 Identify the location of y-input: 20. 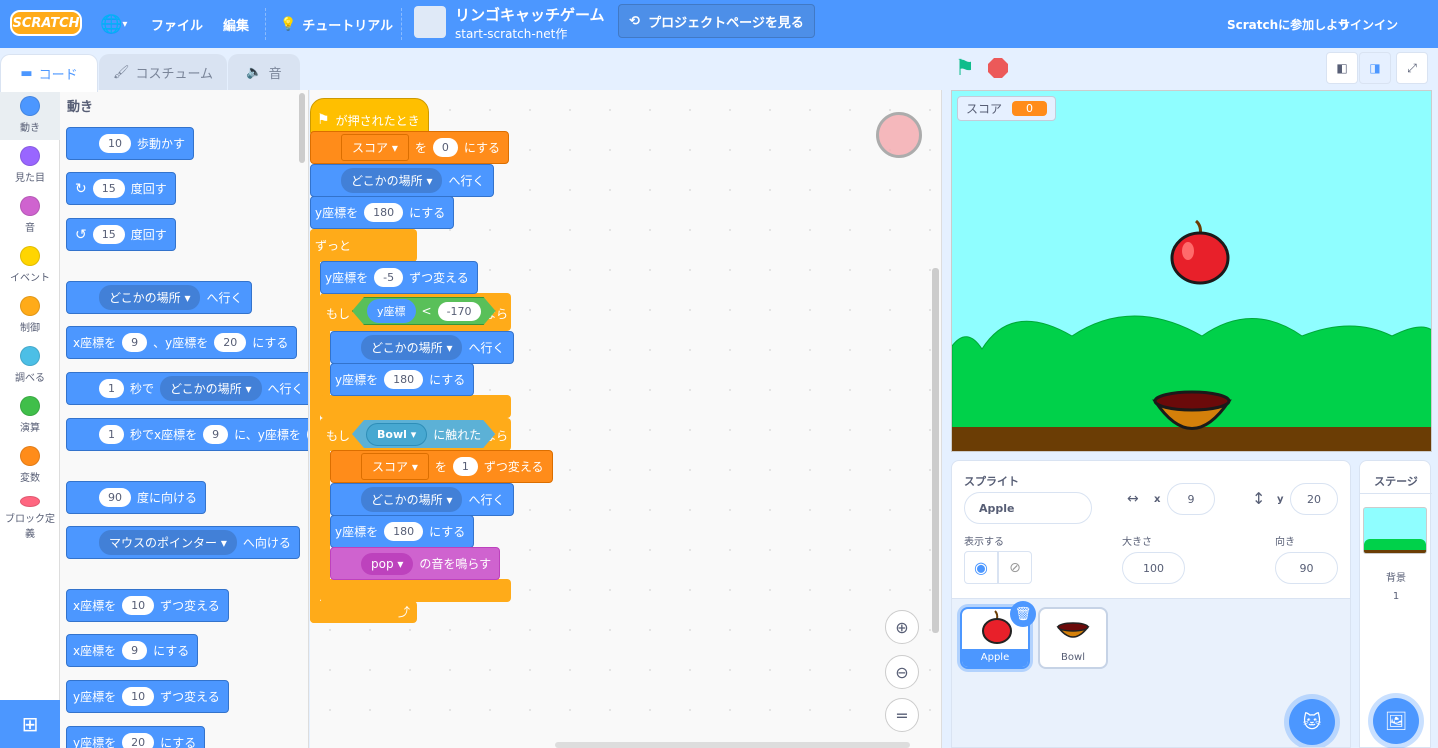
(1314, 499).